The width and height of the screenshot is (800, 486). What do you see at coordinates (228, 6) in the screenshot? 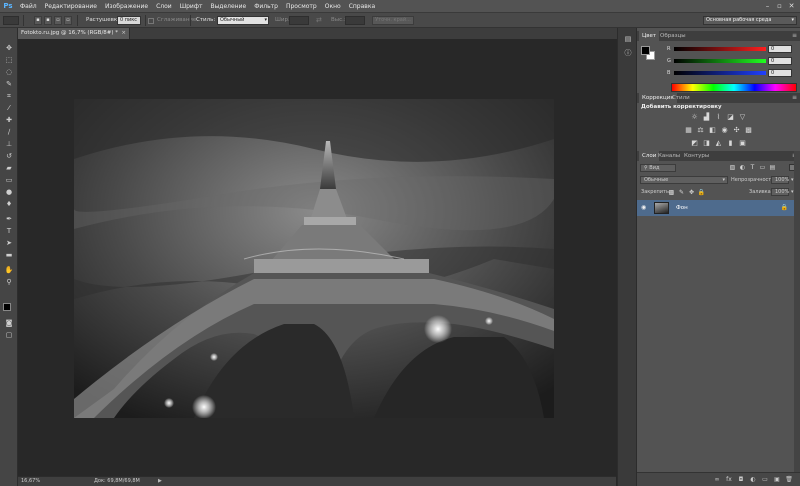
I see `menu-select: Выделение` at bounding box center [228, 6].